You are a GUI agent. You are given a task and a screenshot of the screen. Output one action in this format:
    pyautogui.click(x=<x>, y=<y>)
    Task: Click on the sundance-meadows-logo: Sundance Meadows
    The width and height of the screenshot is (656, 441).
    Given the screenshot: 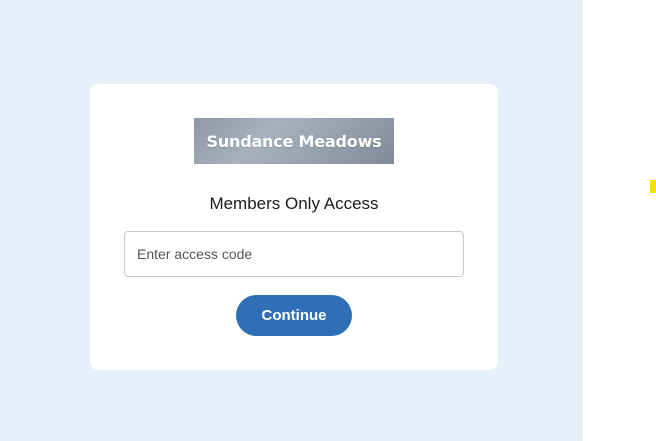 What is the action you would take?
    pyautogui.click(x=294, y=141)
    